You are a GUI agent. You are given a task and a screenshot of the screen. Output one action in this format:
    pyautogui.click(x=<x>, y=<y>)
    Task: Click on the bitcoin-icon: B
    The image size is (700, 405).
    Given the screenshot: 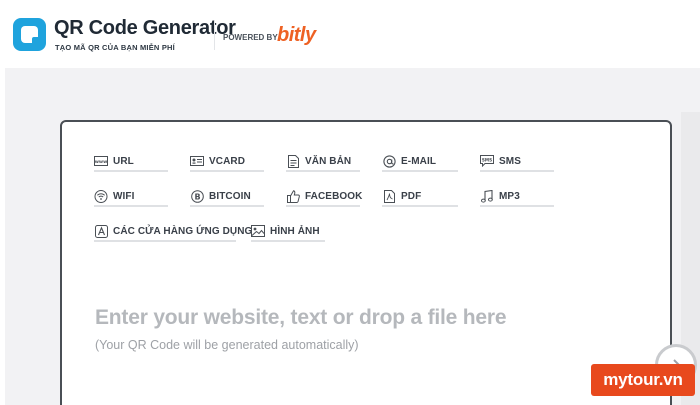 What is the action you would take?
    pyautogui.click(x=197, y=196)
    